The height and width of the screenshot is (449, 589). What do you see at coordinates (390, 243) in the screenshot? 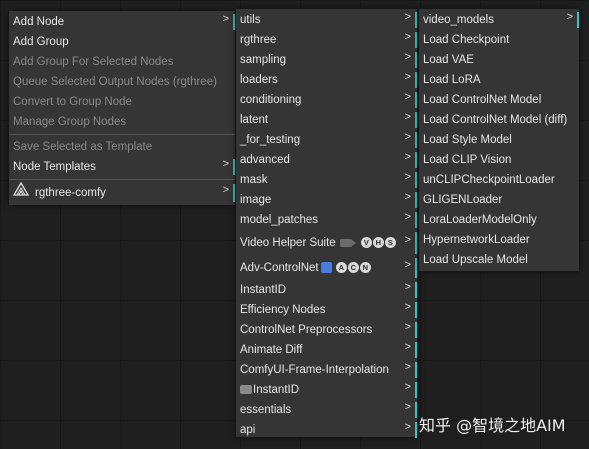
I see `vhs-badge-s: S` at bounding box center [390, 243].